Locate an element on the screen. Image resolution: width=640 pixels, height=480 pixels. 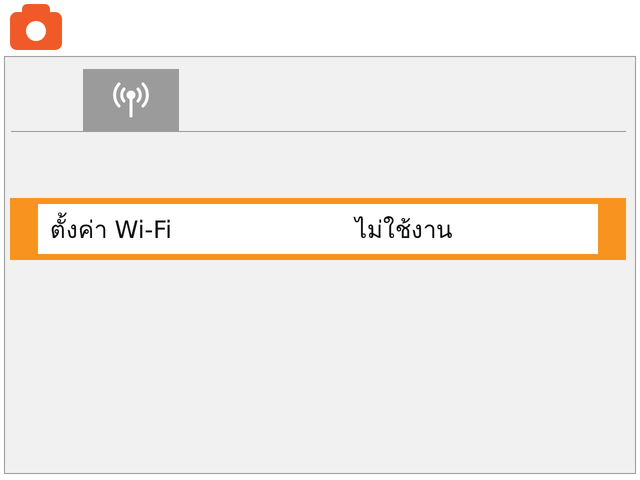
antenna-icon is located at coordinates (131, 100).